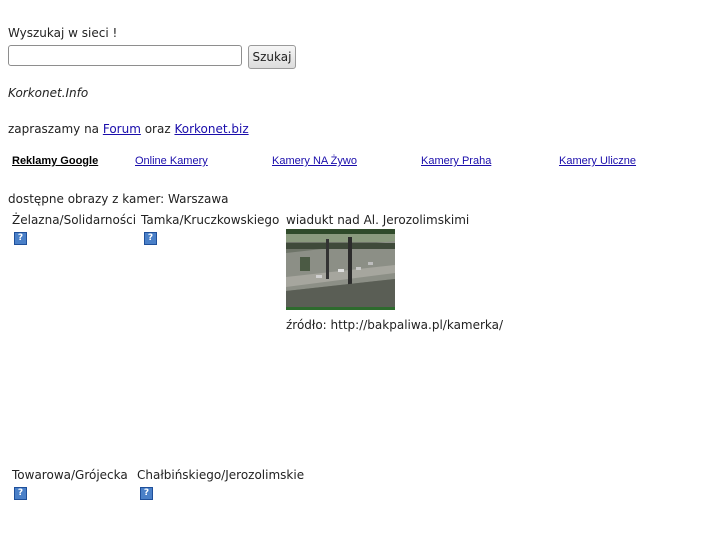 The image size is (727, 545). Describe the element at coordinates (125, 55) in the screenshot. I see `search-input` at that location.